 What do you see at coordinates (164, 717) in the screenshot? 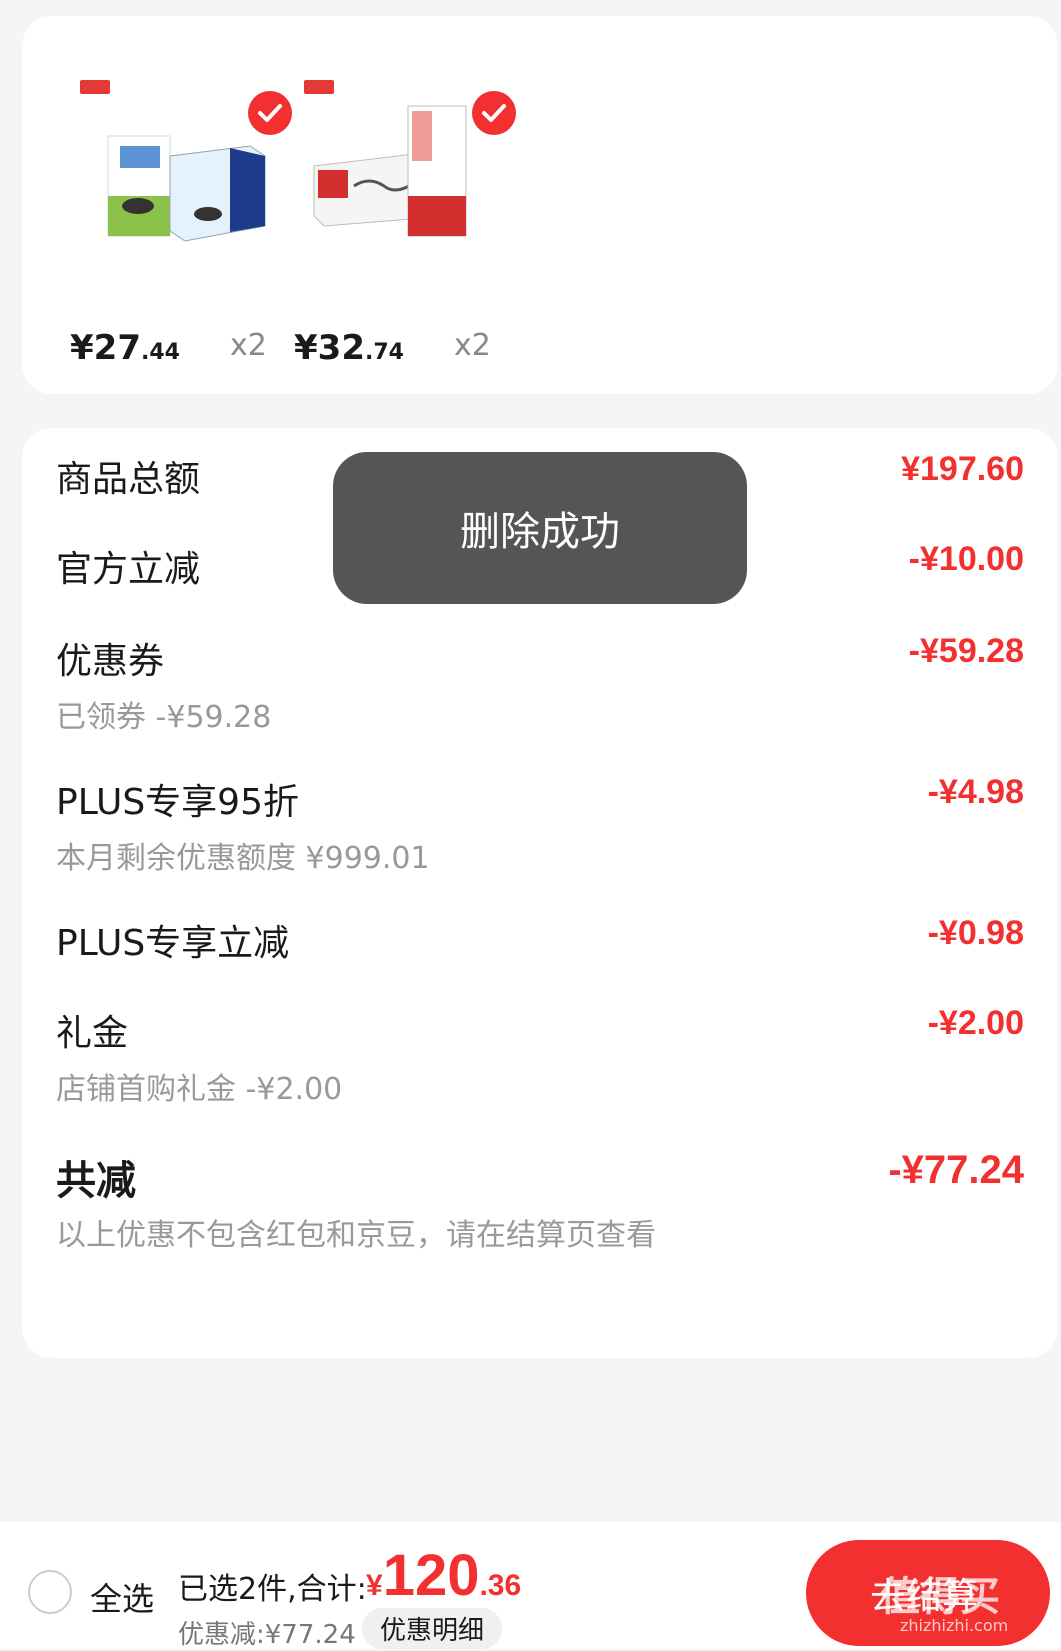
I see `coupon-detail: 已领券 -¥59.28` at bounding box center [164, 717].